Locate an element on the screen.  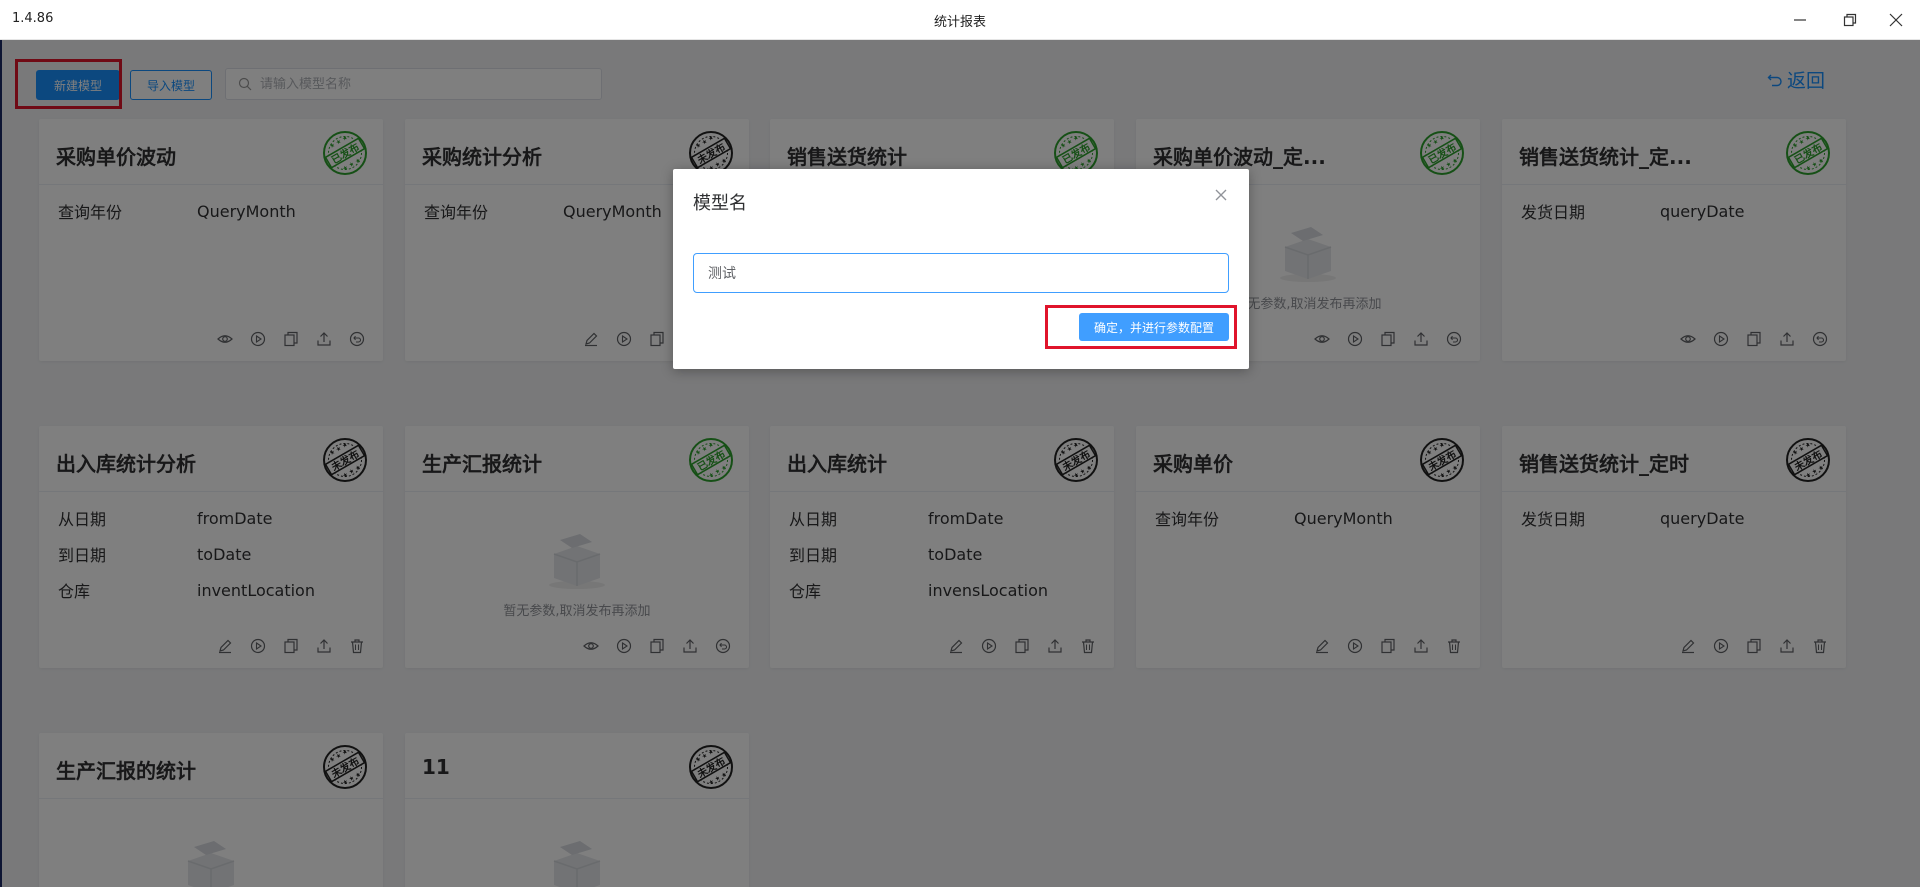
minimize-icon is located at coordinates (1800, 20).